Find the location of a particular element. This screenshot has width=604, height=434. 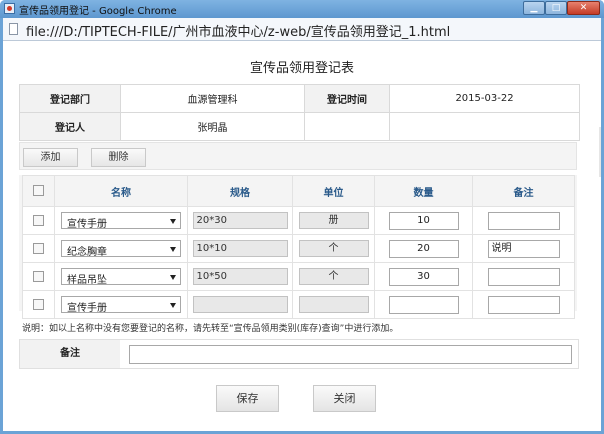

scrollbar is located at coordinates (600, 152).